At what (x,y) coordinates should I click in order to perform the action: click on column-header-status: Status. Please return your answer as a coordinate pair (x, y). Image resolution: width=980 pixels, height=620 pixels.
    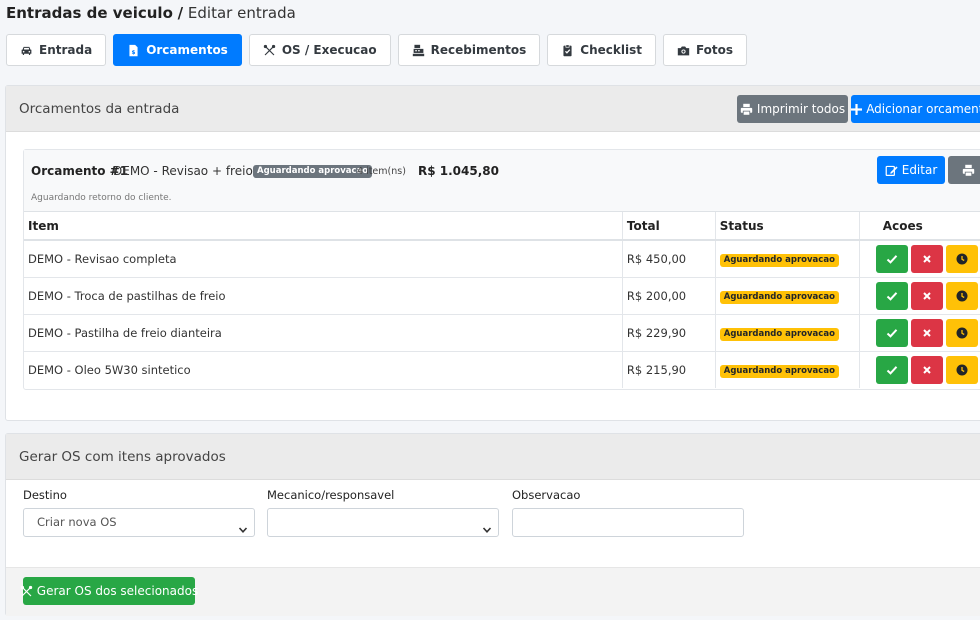
    Looking at the image, I should click on (787, 226).